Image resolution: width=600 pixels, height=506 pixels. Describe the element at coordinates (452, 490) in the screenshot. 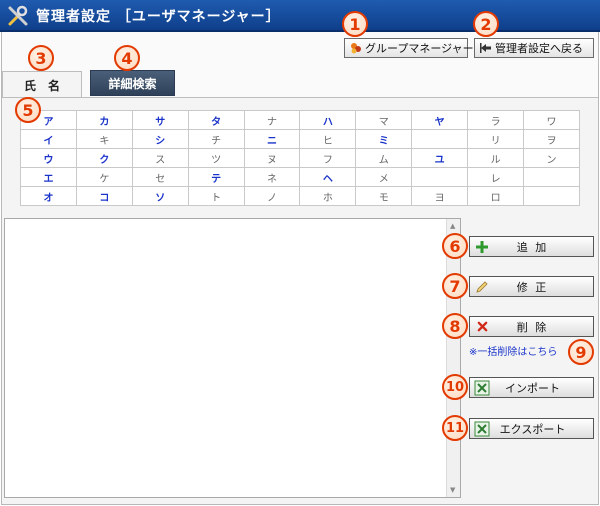

I see `scroll-down-arrow-icon: ▼` at that location.